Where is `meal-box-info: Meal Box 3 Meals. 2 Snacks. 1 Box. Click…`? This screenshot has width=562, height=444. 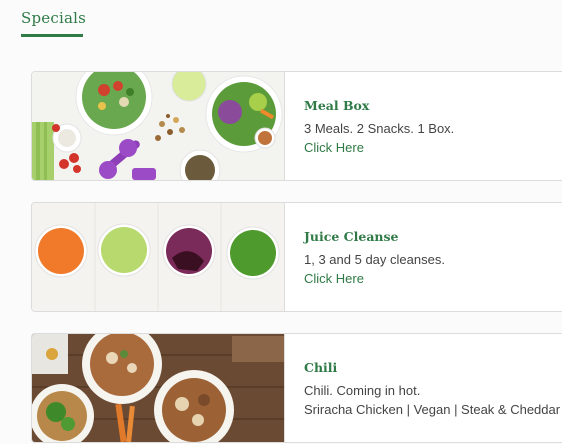 meal-box-info: Meal Box 3 Meals. 2 Snacks. 1 Box. Click… is located at coordinates (379, 127).